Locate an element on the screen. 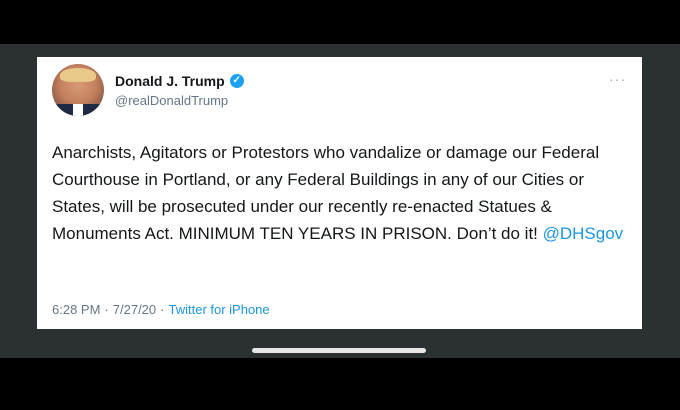  name-row: Donald J. Trump ✓ is located at coordinates (179, 81).